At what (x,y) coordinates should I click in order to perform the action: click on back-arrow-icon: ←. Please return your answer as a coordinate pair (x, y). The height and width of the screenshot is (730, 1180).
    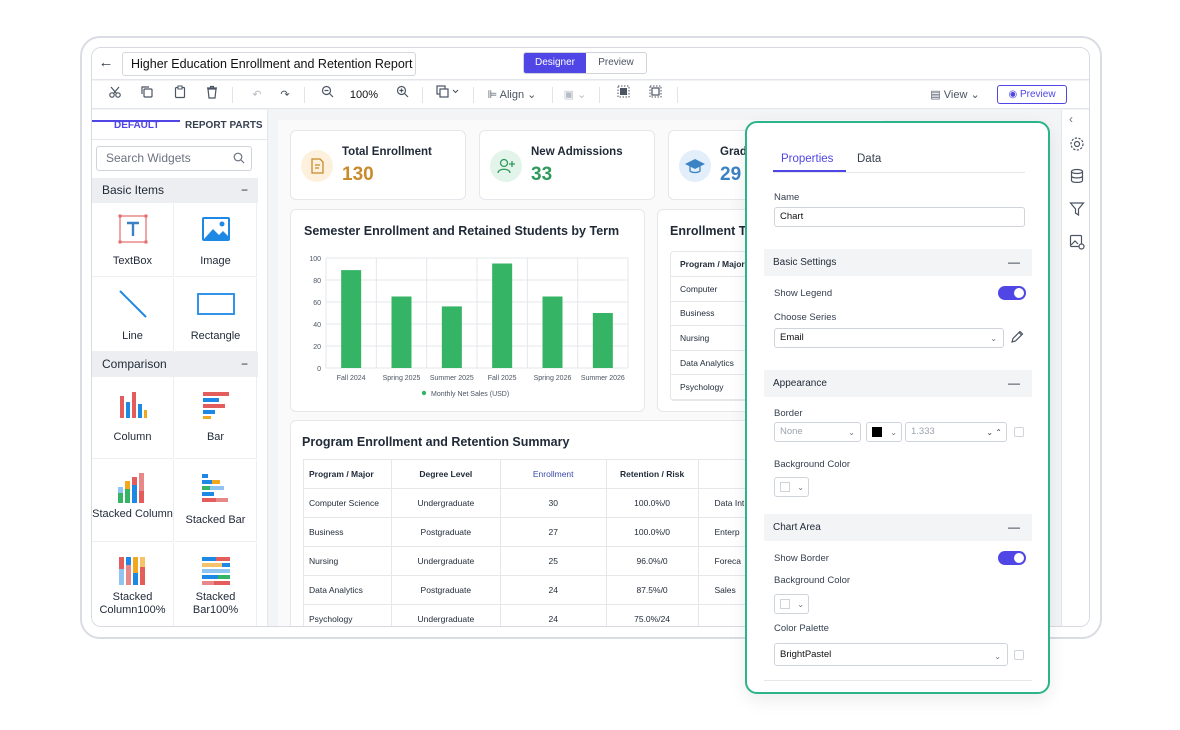
    Looking at the image, I should click on (106, 63).